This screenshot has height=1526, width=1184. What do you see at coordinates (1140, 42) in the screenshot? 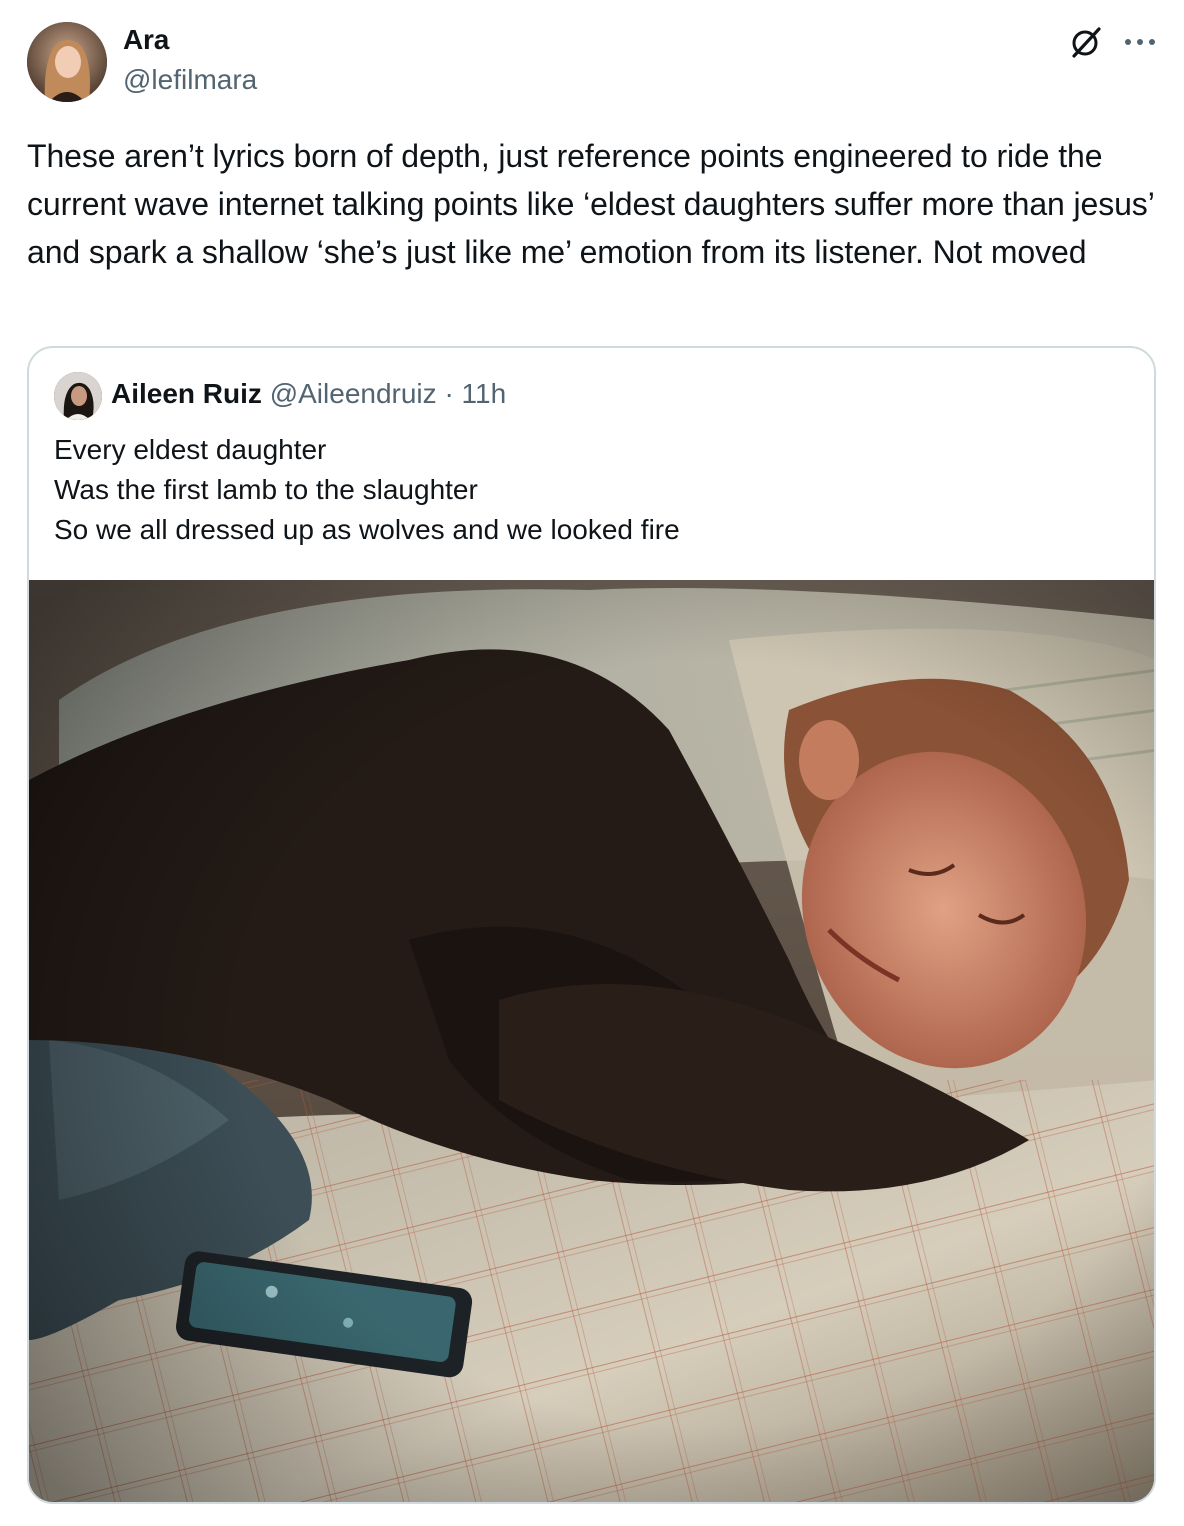
I see `more-icon` at bounding box center [1140, 42].